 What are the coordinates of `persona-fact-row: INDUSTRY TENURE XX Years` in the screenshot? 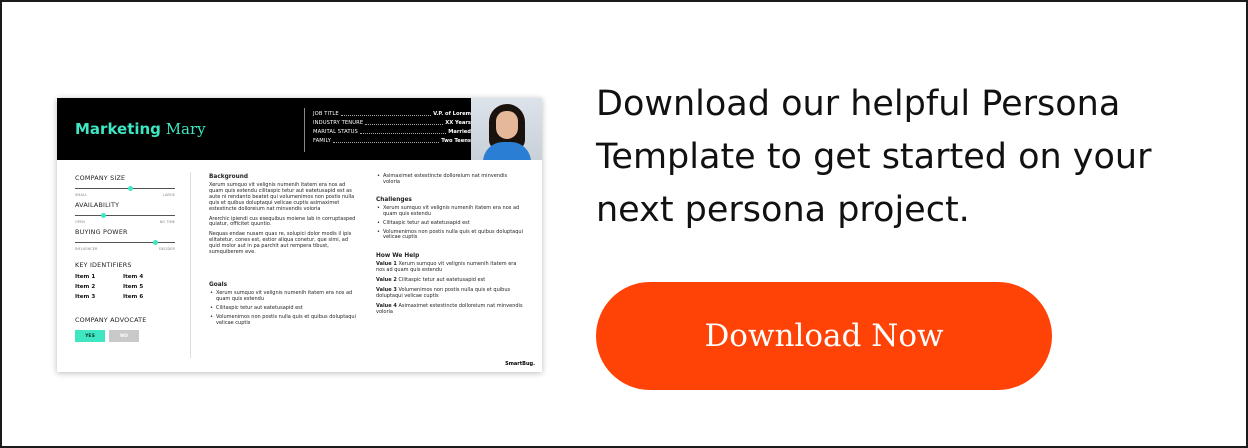 It's located at (392, 123).